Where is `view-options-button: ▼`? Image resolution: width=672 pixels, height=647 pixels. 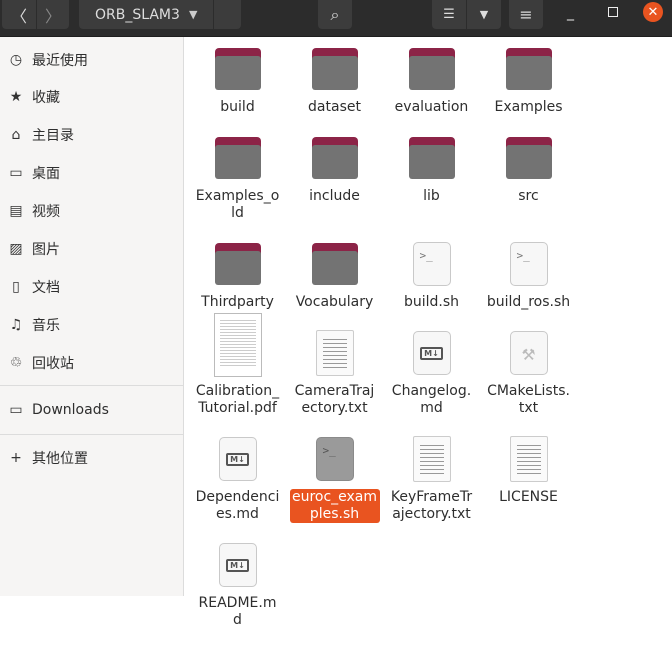
view-options-button: ▼ is located at coordinates (484, 14).